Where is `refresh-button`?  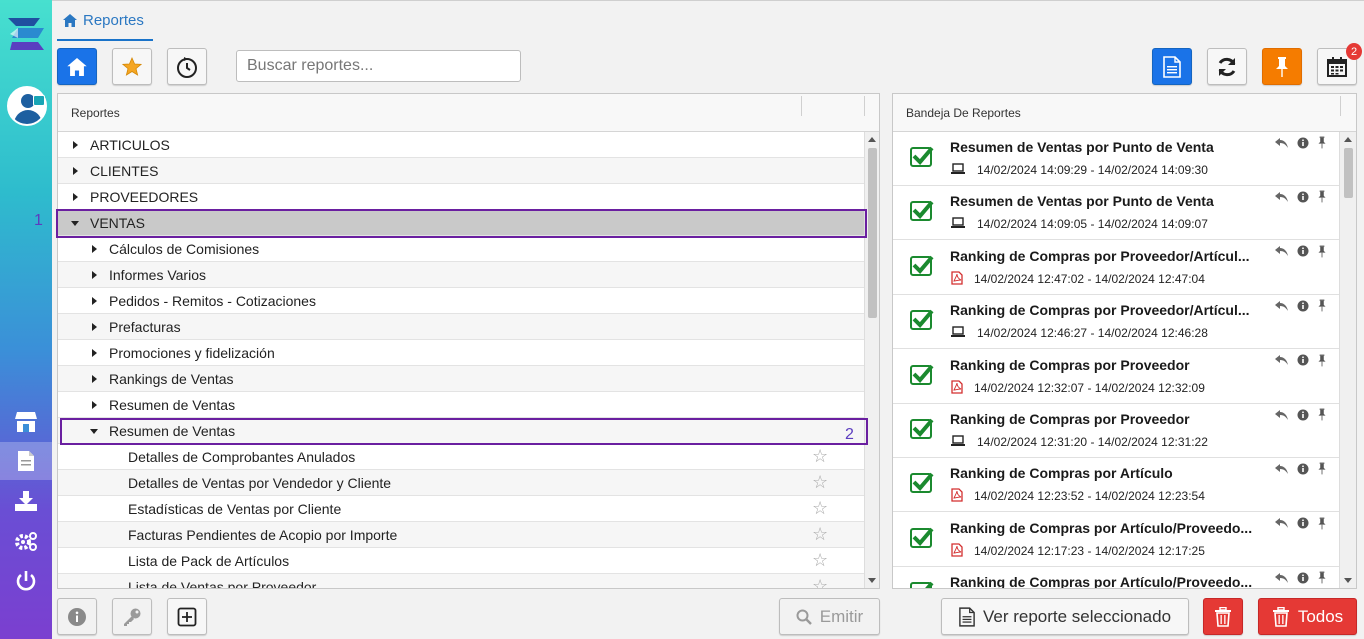
refresh-button is located at coordinates (1227, 66).